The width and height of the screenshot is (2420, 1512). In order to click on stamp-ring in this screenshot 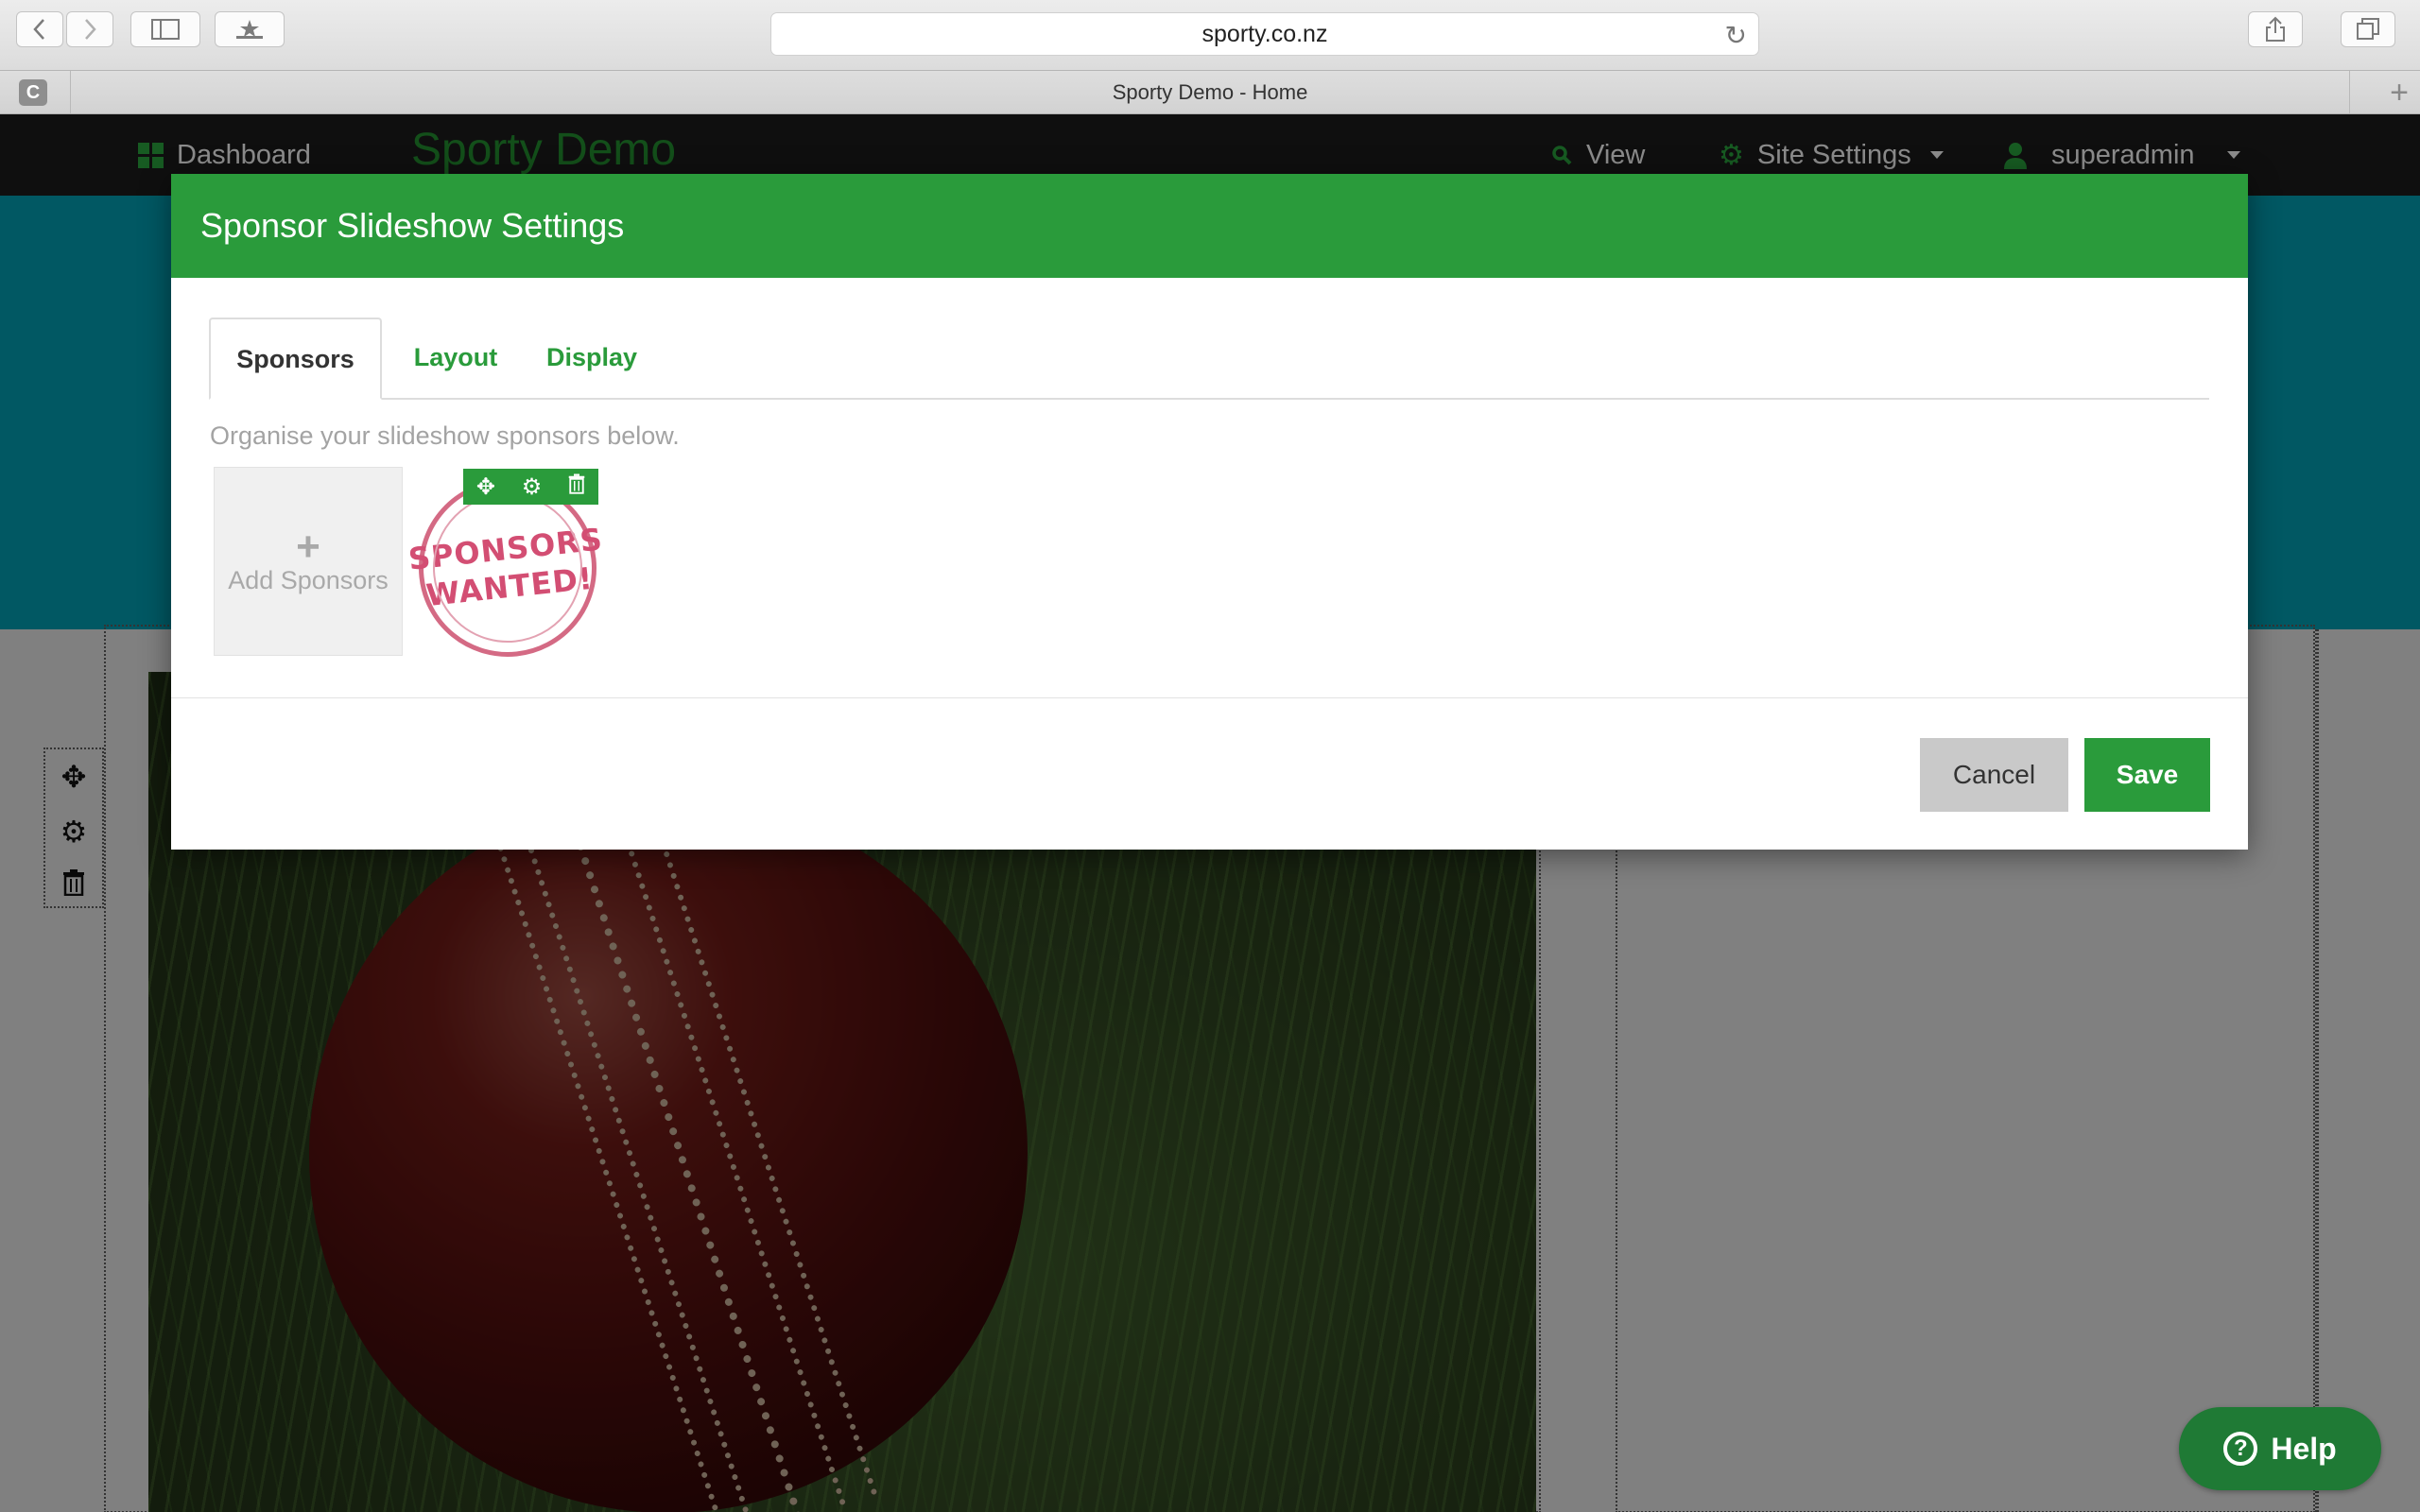, I will do `click(508, 568)`.